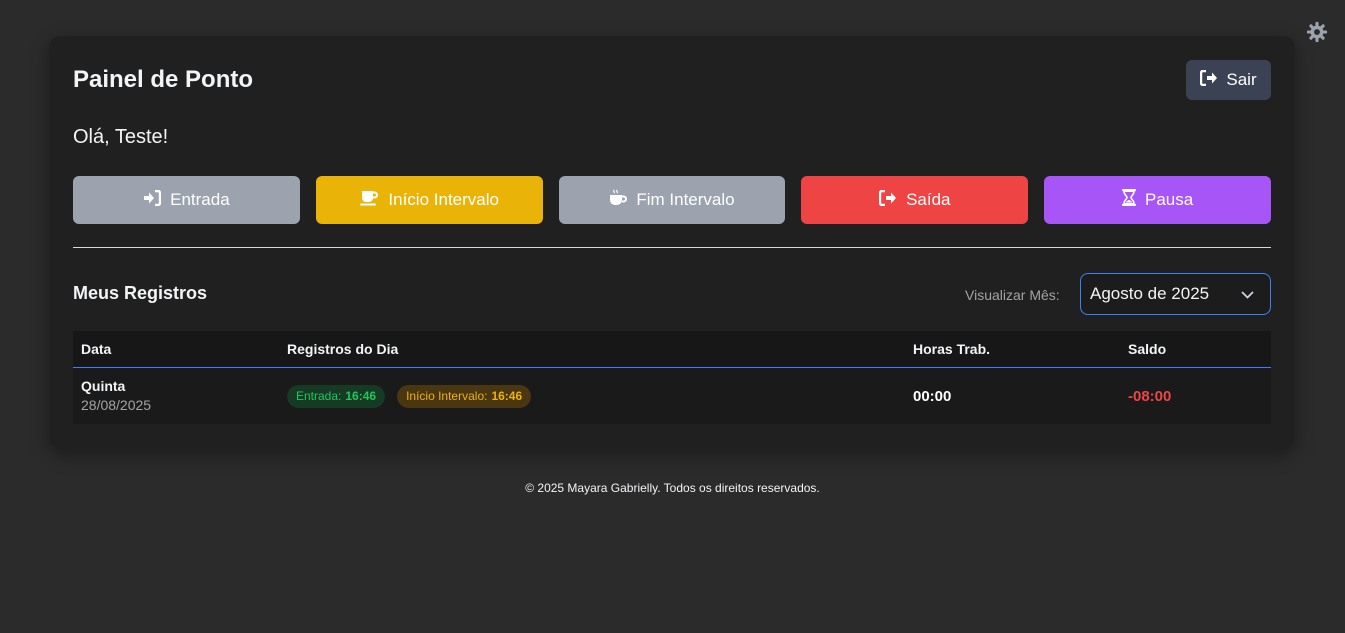 This screenshot has width=1345, height=633. I want to click on saida-button: Saída, so click(915, 200).